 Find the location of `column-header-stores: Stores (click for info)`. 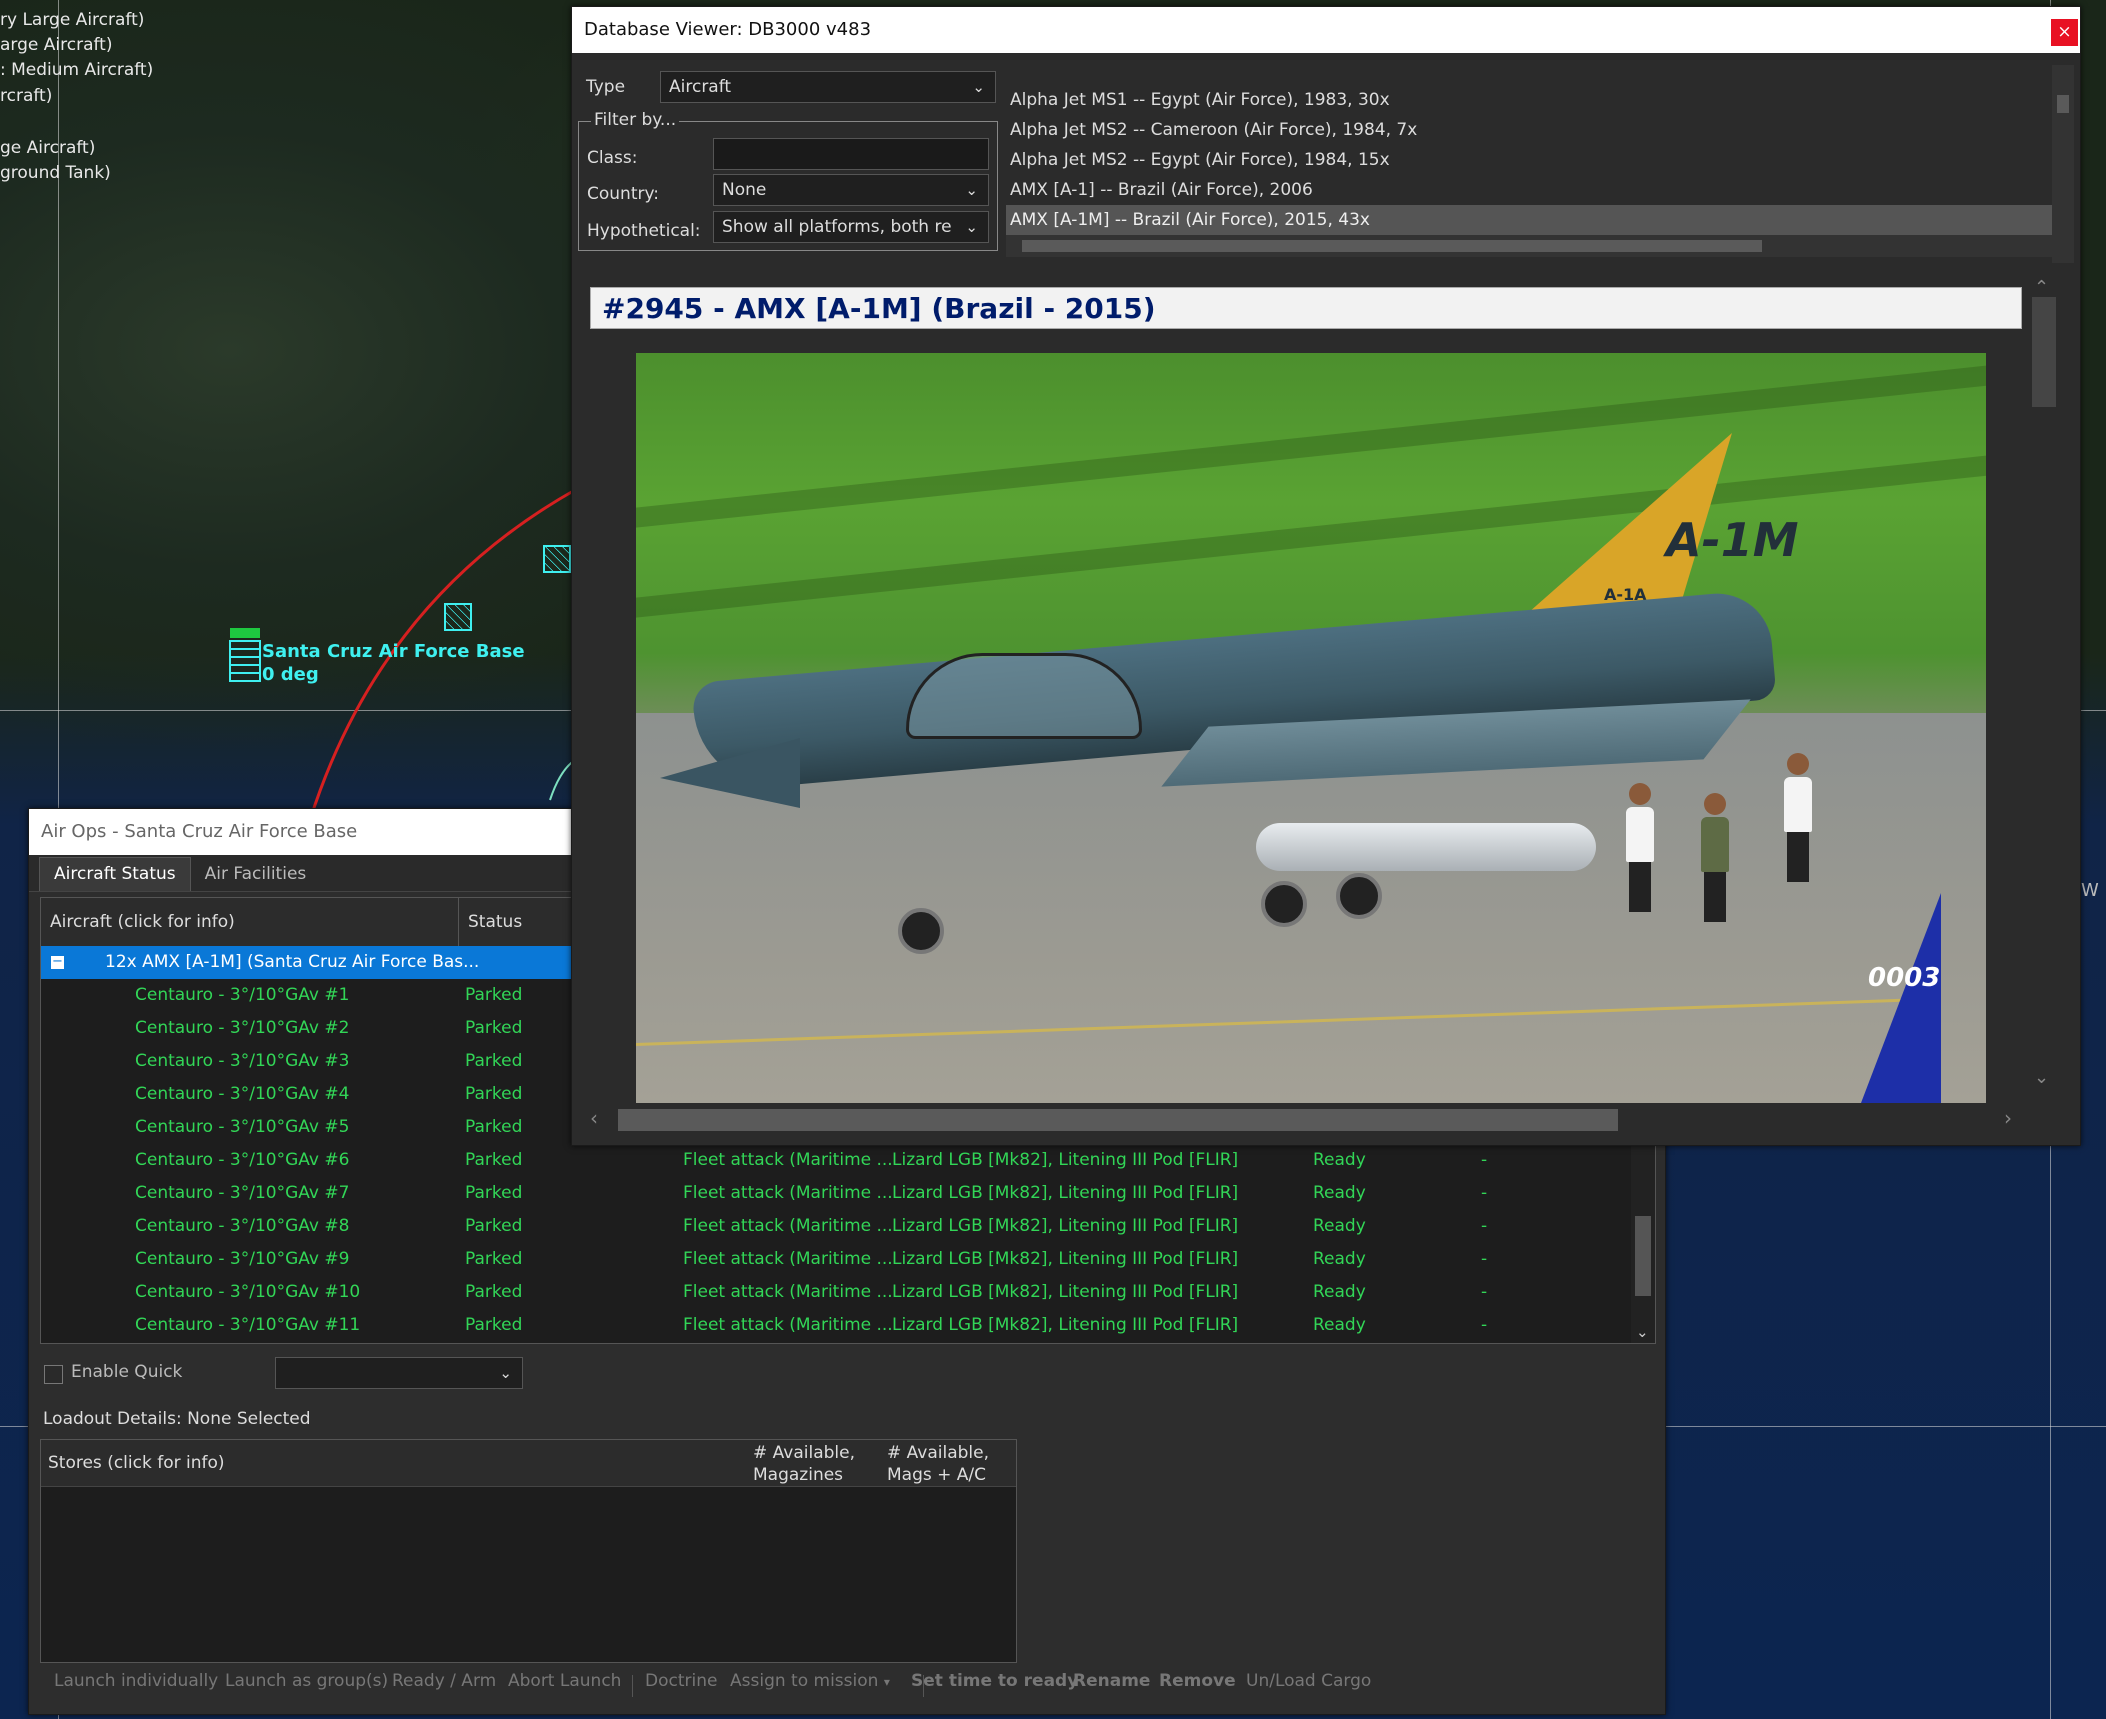

column-header-stores: Stores (click for info) is located at coordinates (136, 1463).